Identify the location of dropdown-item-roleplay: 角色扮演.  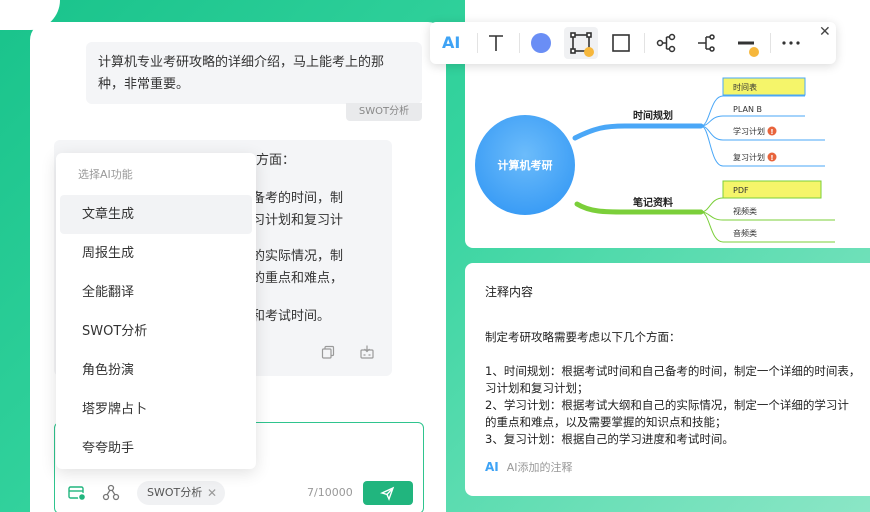
(156, 370).